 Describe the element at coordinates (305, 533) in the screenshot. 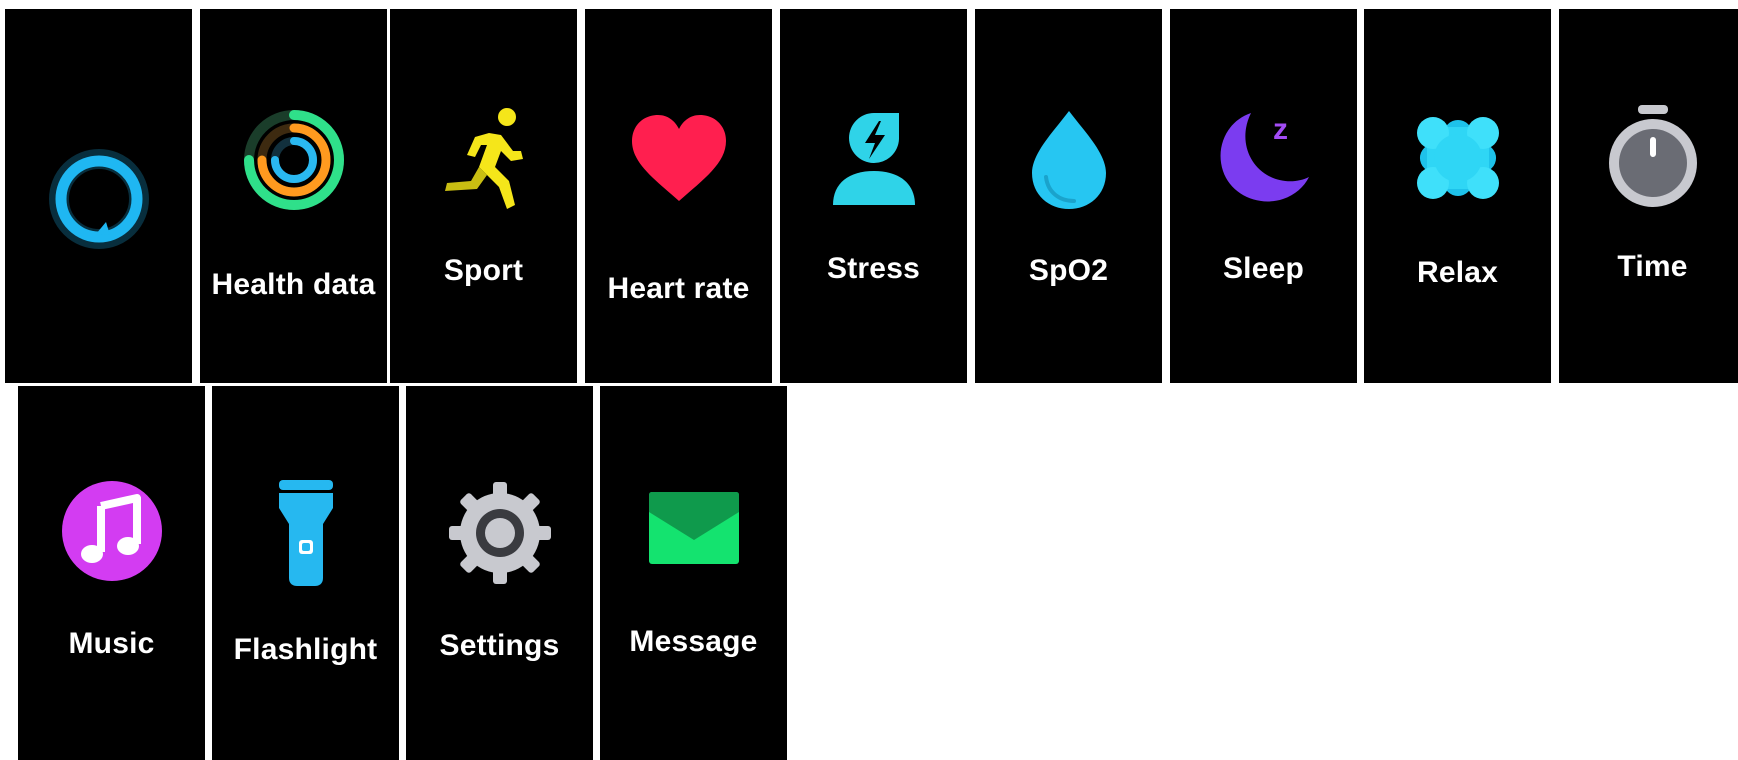

I see `flashlight-icon` at that location.